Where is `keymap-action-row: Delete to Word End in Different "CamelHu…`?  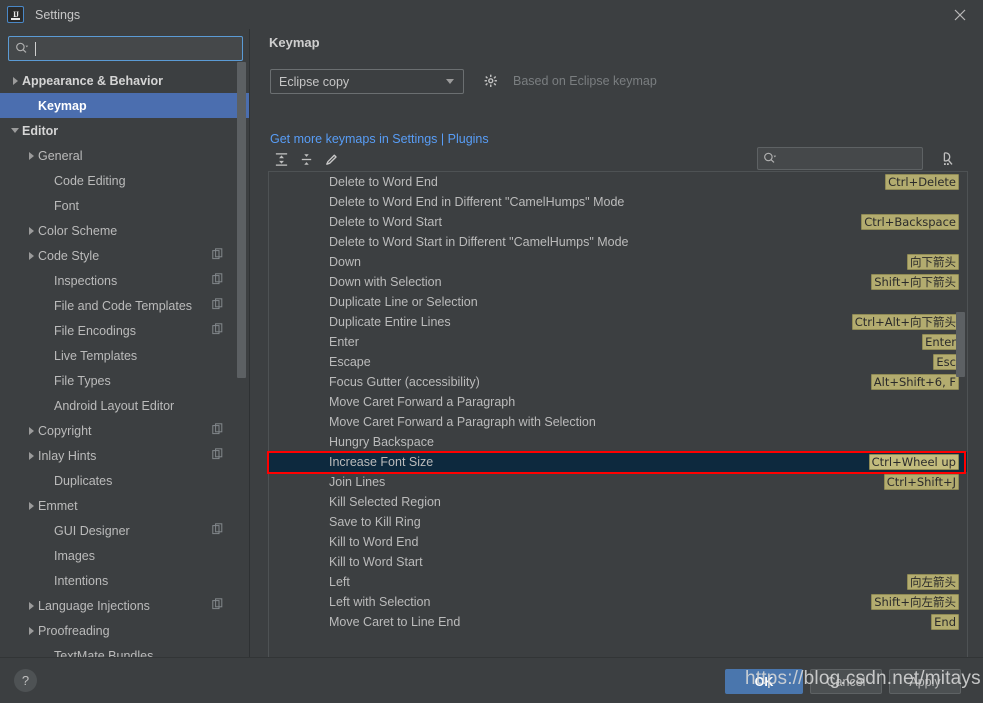 keymap-action-row: Delete to Word End in Different "CamelHu… is located at coordinates (618, 202).